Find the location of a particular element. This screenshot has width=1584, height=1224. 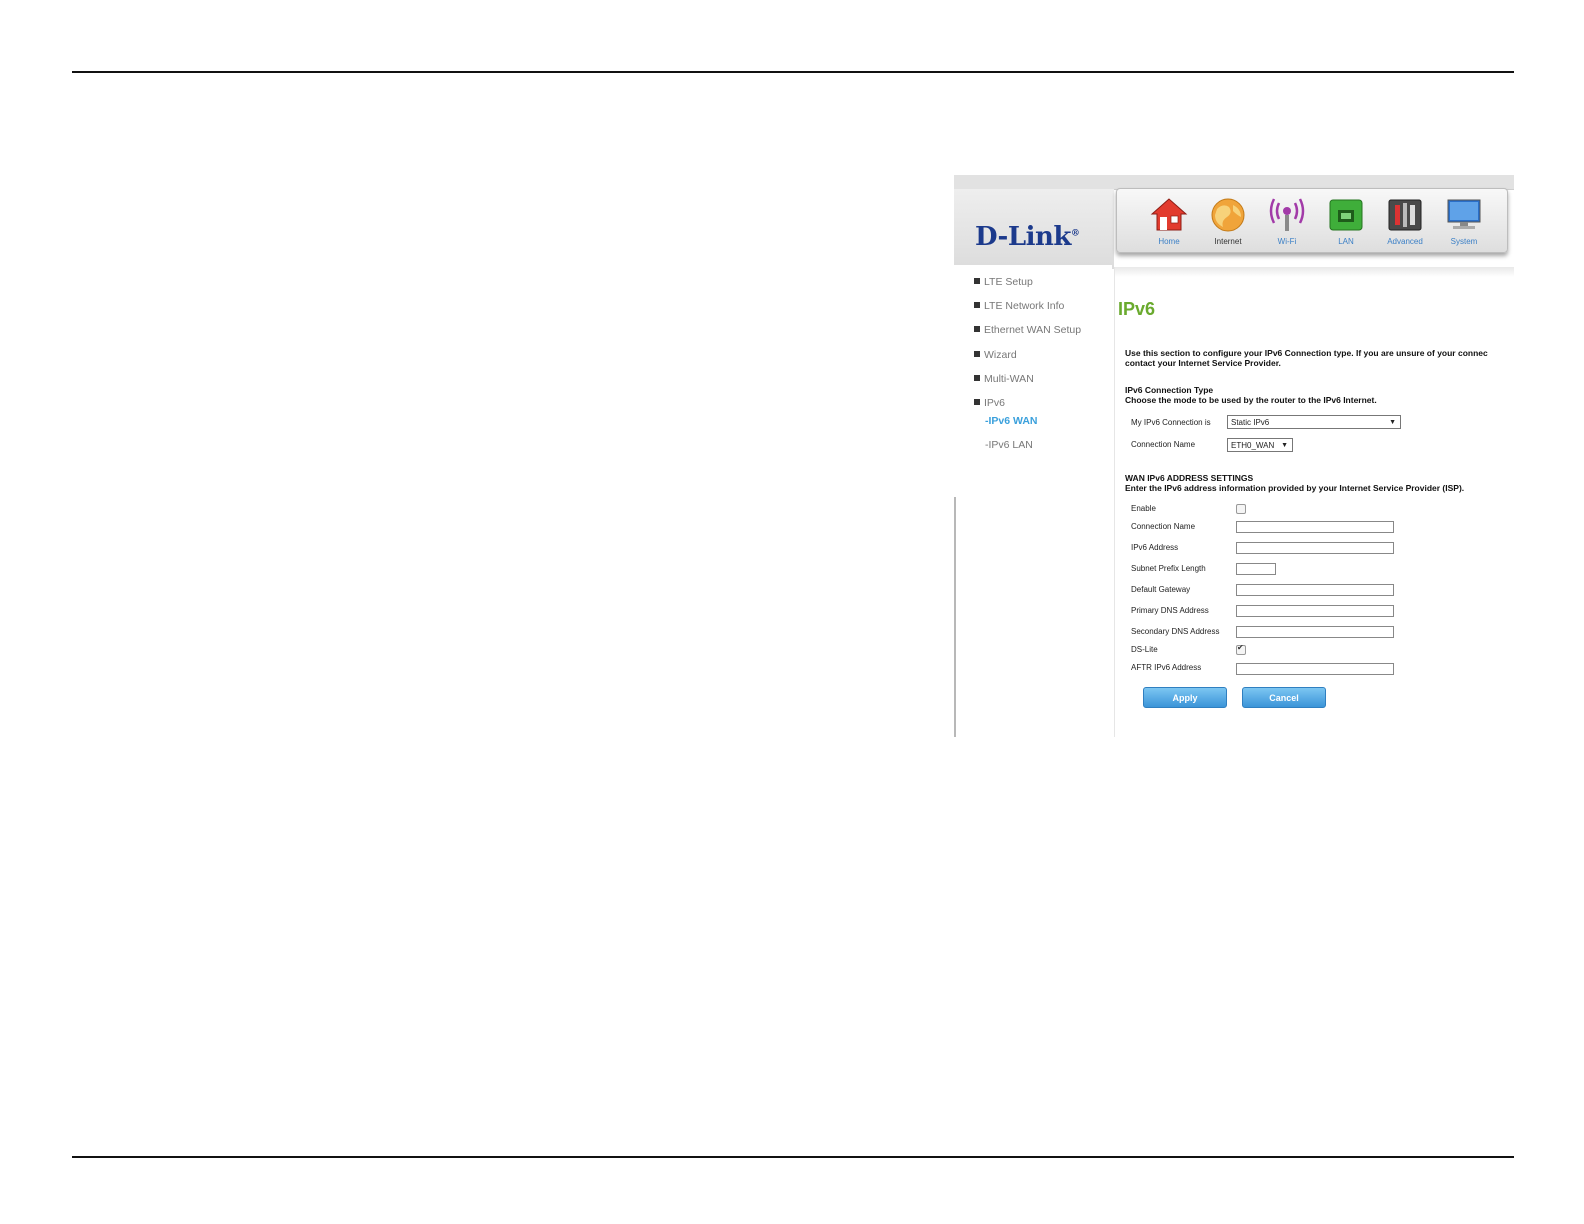

top-rule is located at coordinates (793, 72).